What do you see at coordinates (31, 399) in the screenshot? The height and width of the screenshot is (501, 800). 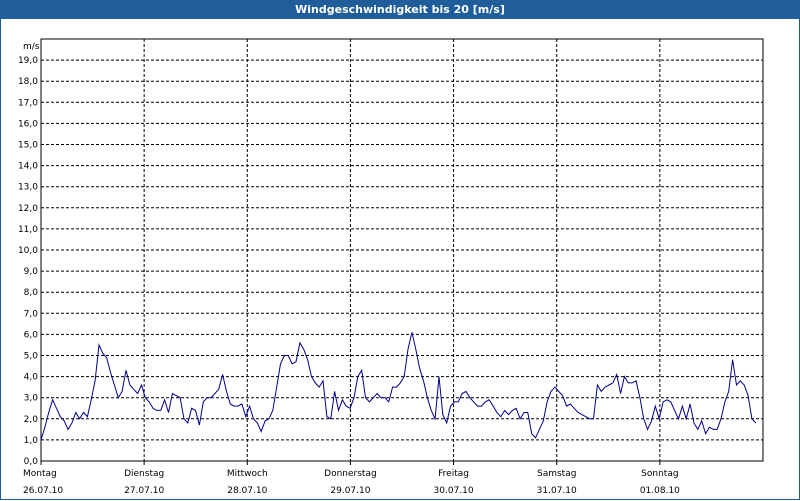 I see `y-tick-label: 3,0` at bounding box center [31, 399].